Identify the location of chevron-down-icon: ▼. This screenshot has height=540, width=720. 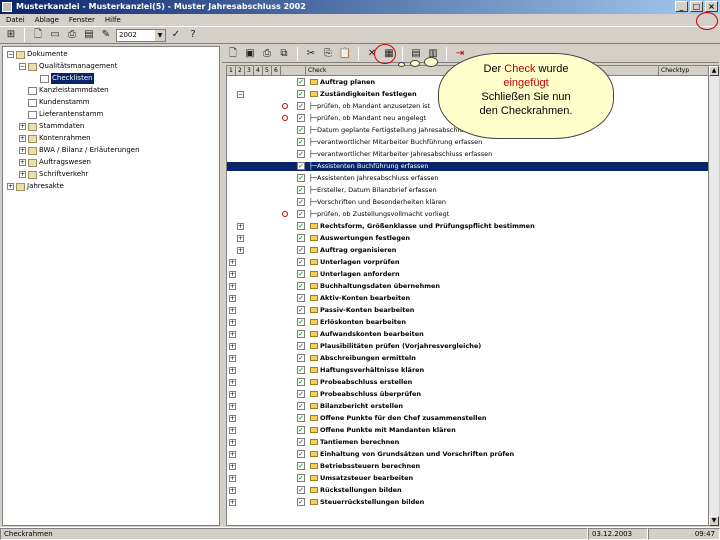
(160, 35).